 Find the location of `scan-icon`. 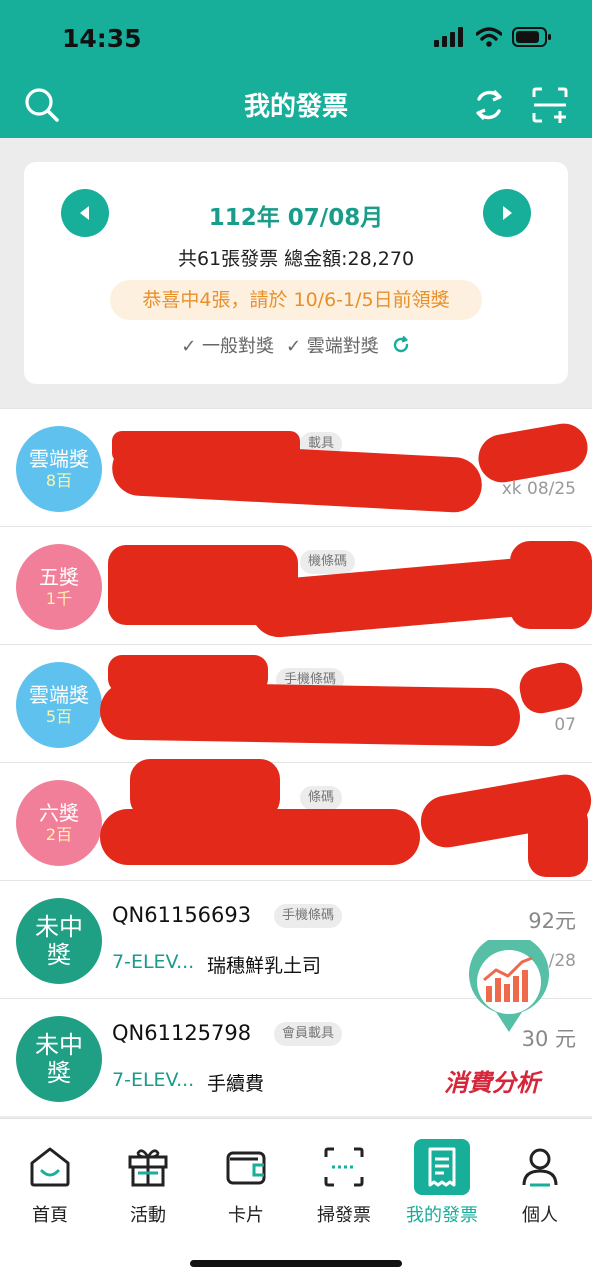

scan-icon is located at coordinates (344, 1167).